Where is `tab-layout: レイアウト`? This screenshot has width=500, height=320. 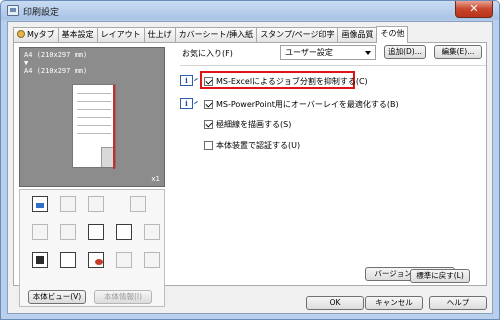 tab-layout: レイアウト is located at coordinates (120, 34).